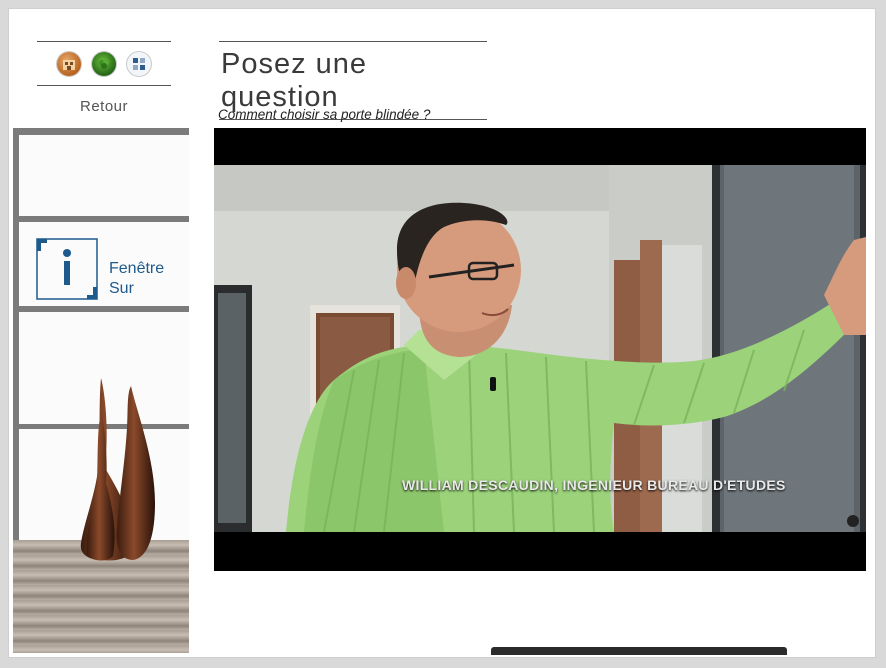  What do you see at coordinates (104, 85) in the screenshot?
I see `divider` at bounding box center [104, 85].